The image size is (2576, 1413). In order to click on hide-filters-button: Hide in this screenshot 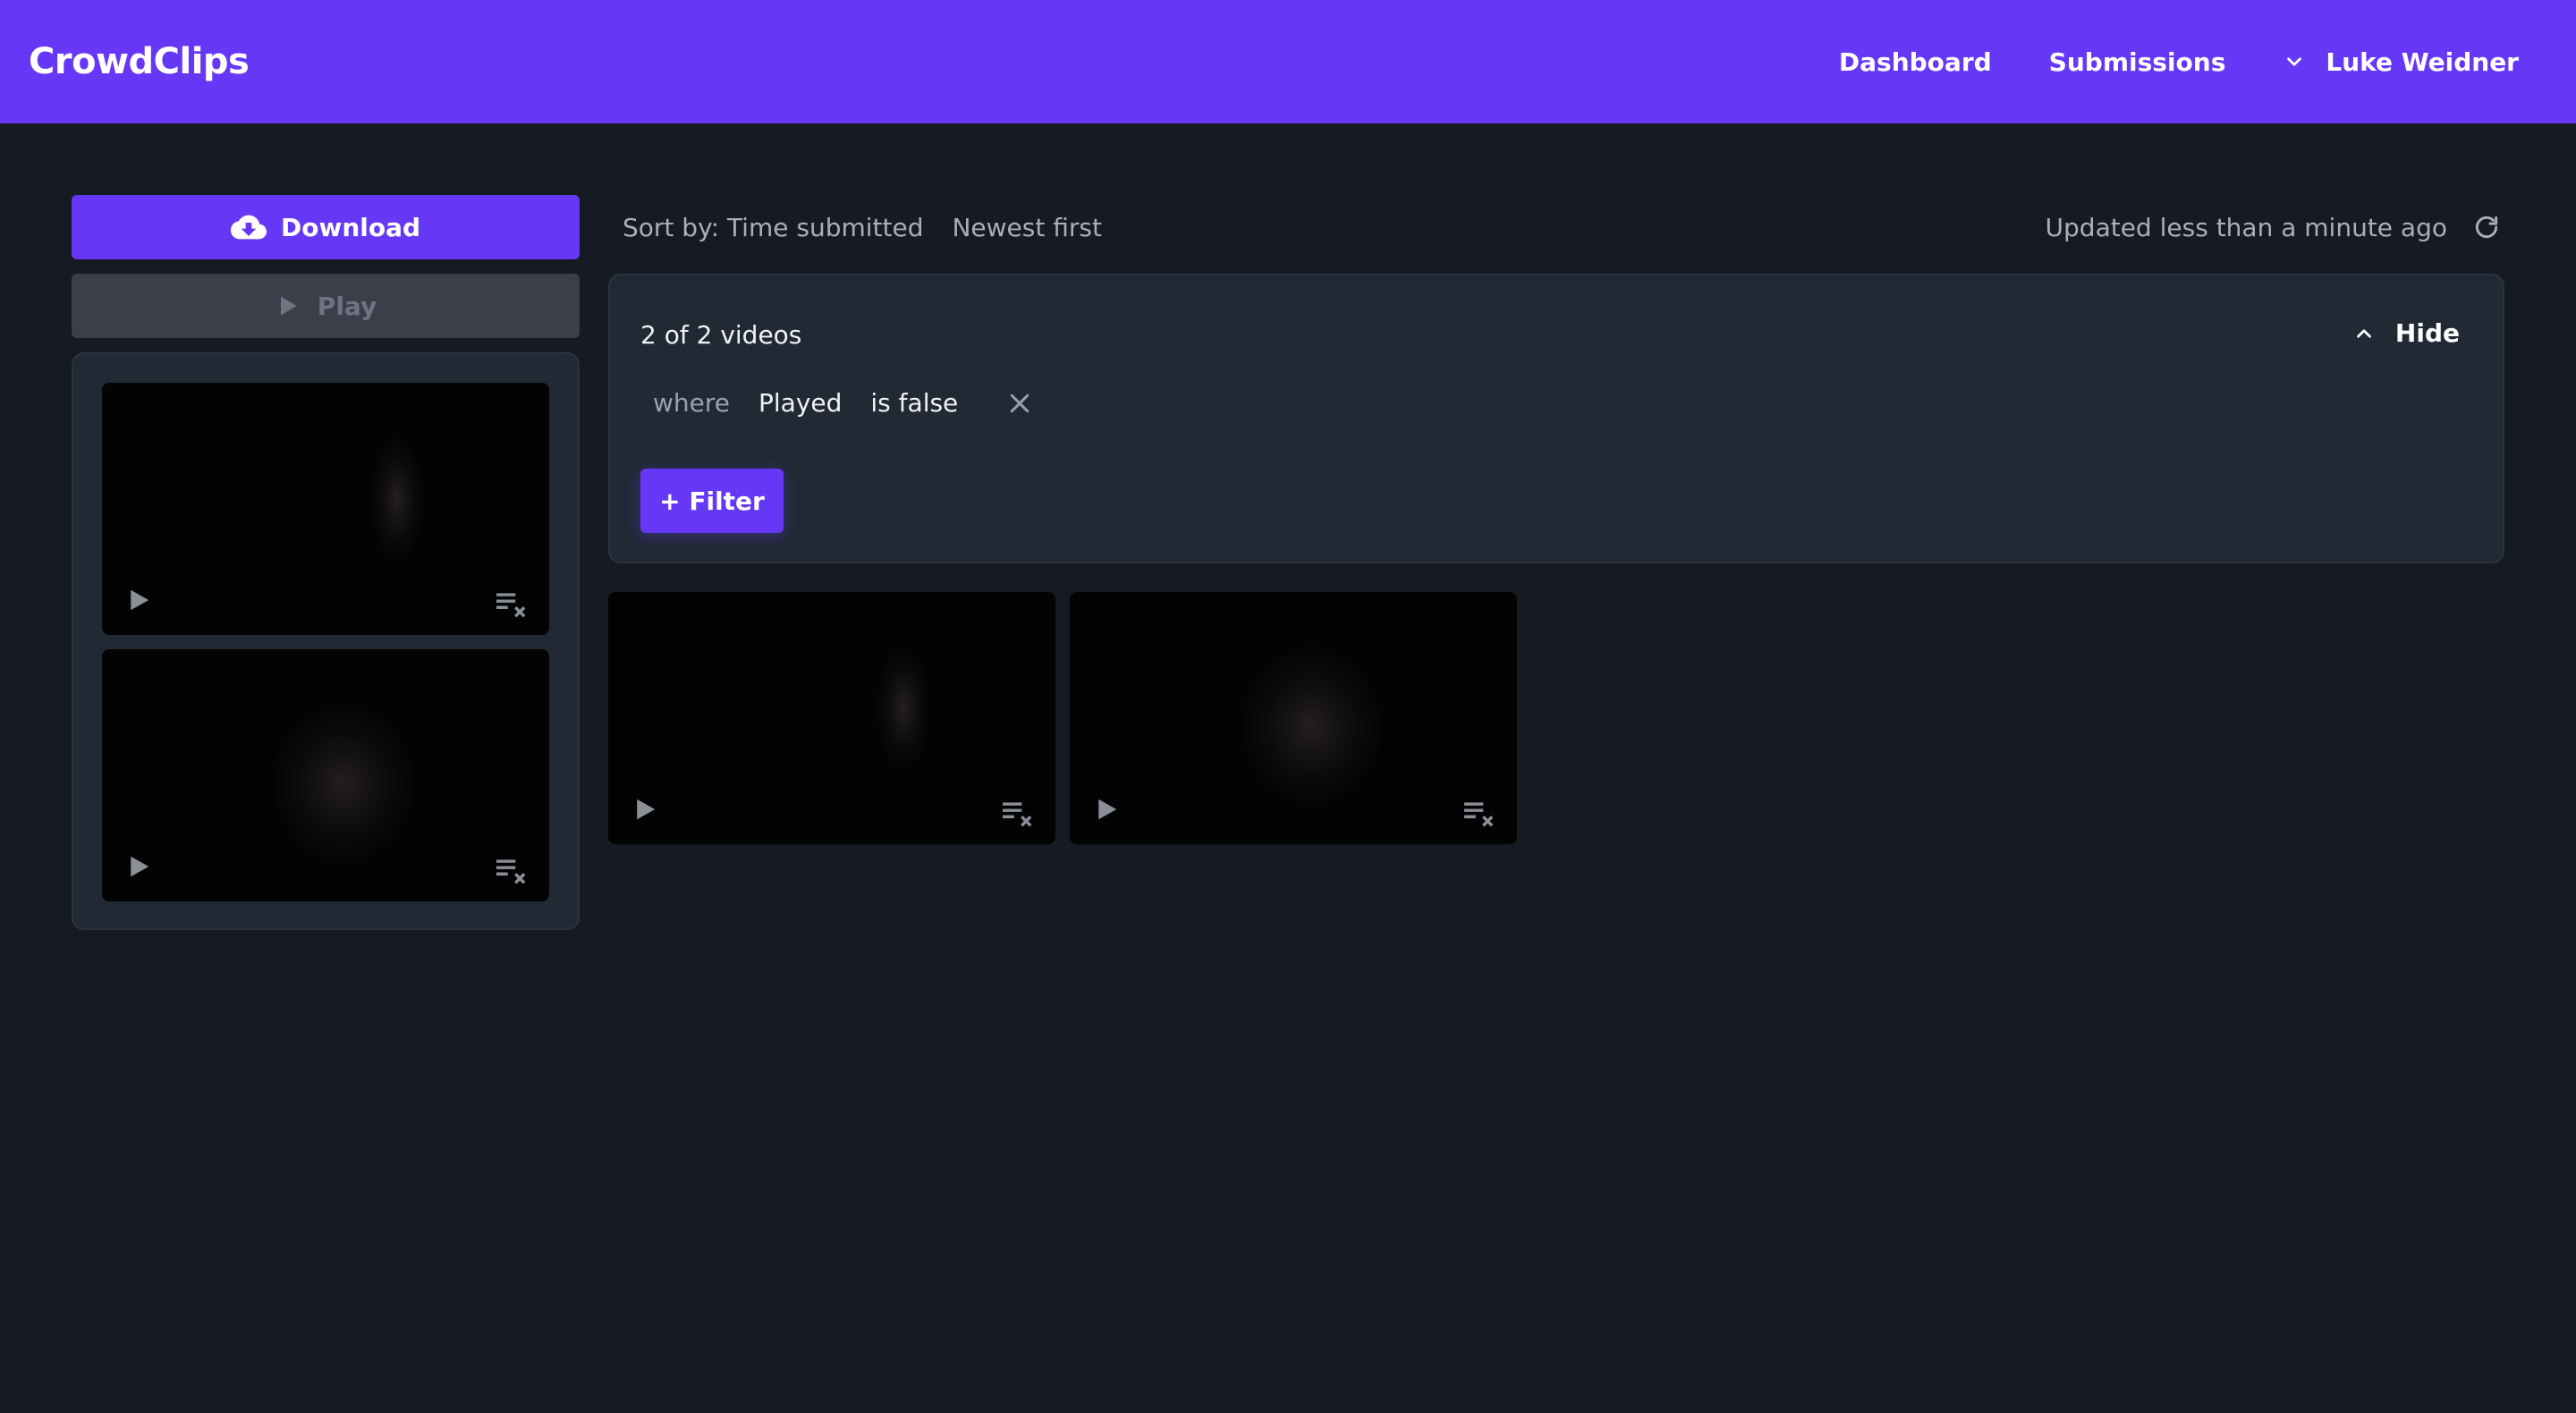, I will do `click(2406, 333)`.